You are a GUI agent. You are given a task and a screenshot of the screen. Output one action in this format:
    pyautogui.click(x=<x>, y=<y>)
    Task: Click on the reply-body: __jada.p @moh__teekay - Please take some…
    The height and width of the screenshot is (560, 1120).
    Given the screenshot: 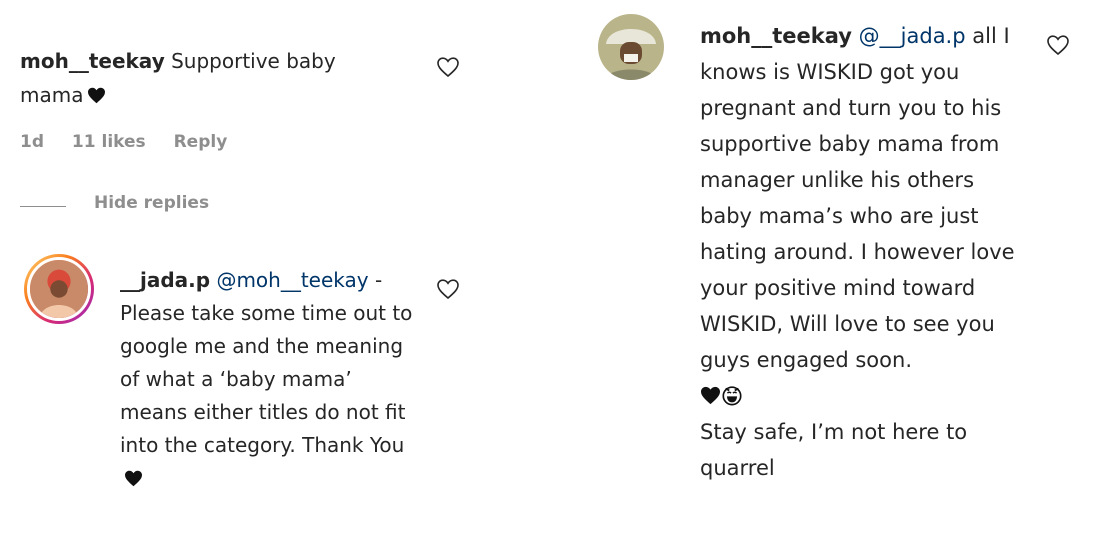 What is the action you would take?
    pyautogui.click(x=270, y=379)
    